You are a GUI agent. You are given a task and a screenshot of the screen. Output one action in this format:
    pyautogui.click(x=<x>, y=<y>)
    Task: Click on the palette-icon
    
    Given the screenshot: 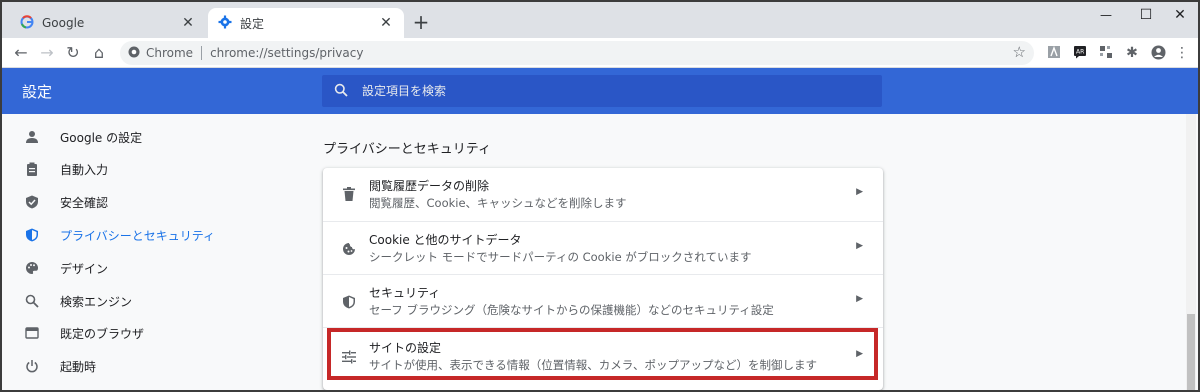 What is the action you would take?
    pyautogui.click(x=32, y=268)
    